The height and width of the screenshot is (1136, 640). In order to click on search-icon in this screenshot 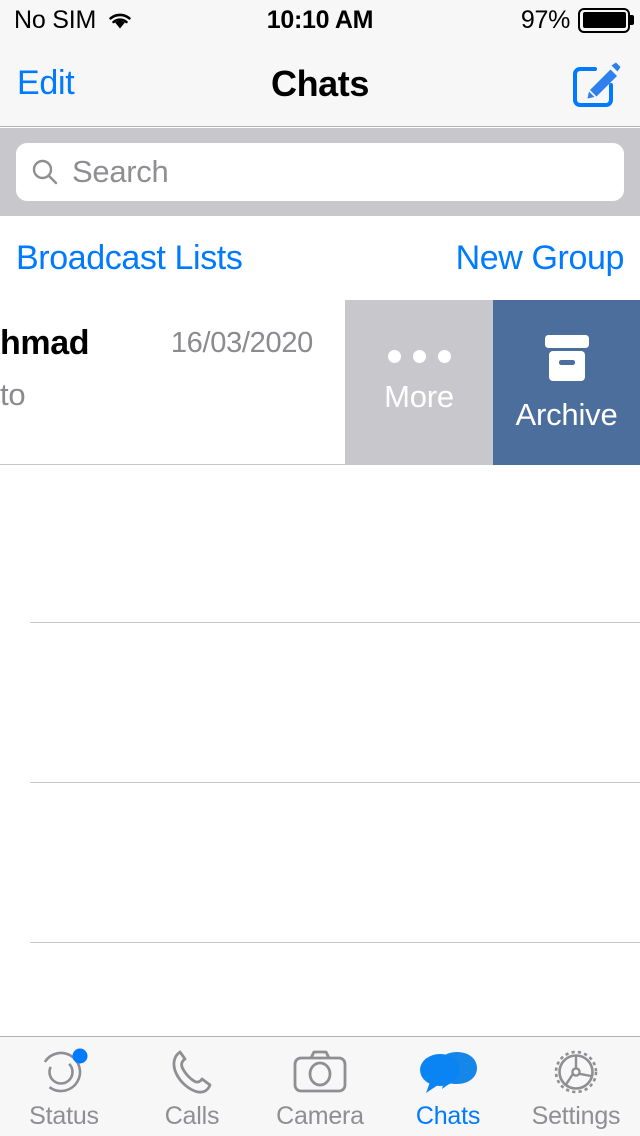, I will do `click(45, 172)`.